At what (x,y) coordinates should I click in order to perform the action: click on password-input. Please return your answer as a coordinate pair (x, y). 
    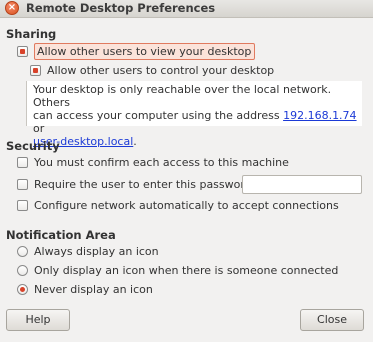
    Looking at the image, I should click on (302, 184).